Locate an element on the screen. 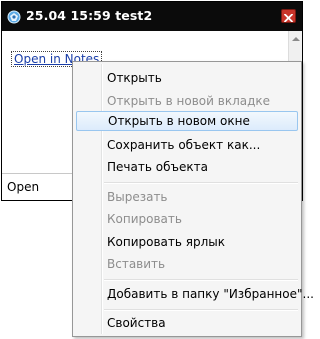 This screenshot has height=339, width=320. status-text: Open is located at coordinates (23, 187).